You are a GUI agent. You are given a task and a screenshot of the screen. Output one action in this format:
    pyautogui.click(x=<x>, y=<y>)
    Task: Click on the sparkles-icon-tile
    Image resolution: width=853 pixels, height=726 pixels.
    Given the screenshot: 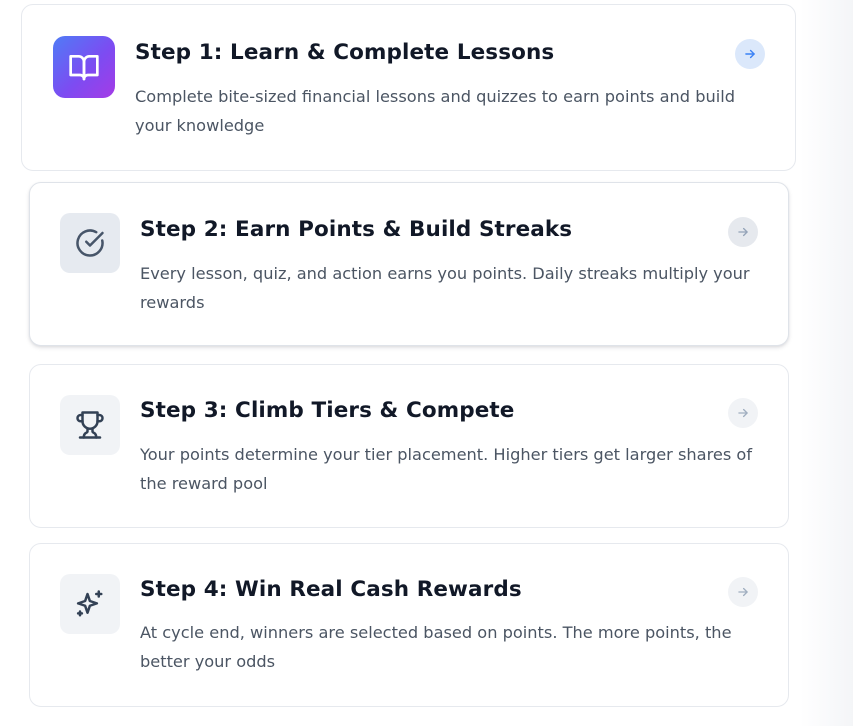 What is the action you would take?
    pyautogui.click(x=90, y=604)
    